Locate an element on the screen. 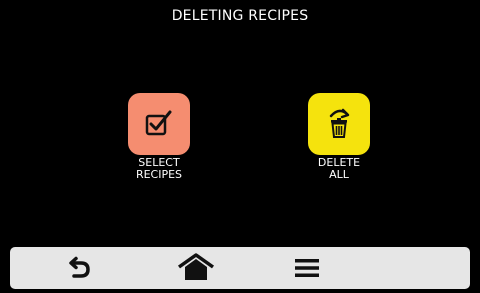 The width and height of the screenshot is (480, 293). select-recipes-button is located at coordinates (159, 124).